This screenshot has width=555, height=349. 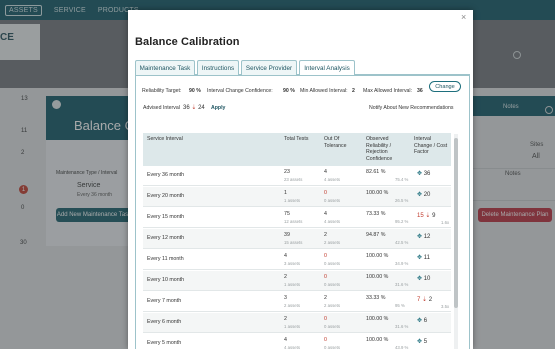 I want to click on current-interval: 15, so click(x=420, y=216).